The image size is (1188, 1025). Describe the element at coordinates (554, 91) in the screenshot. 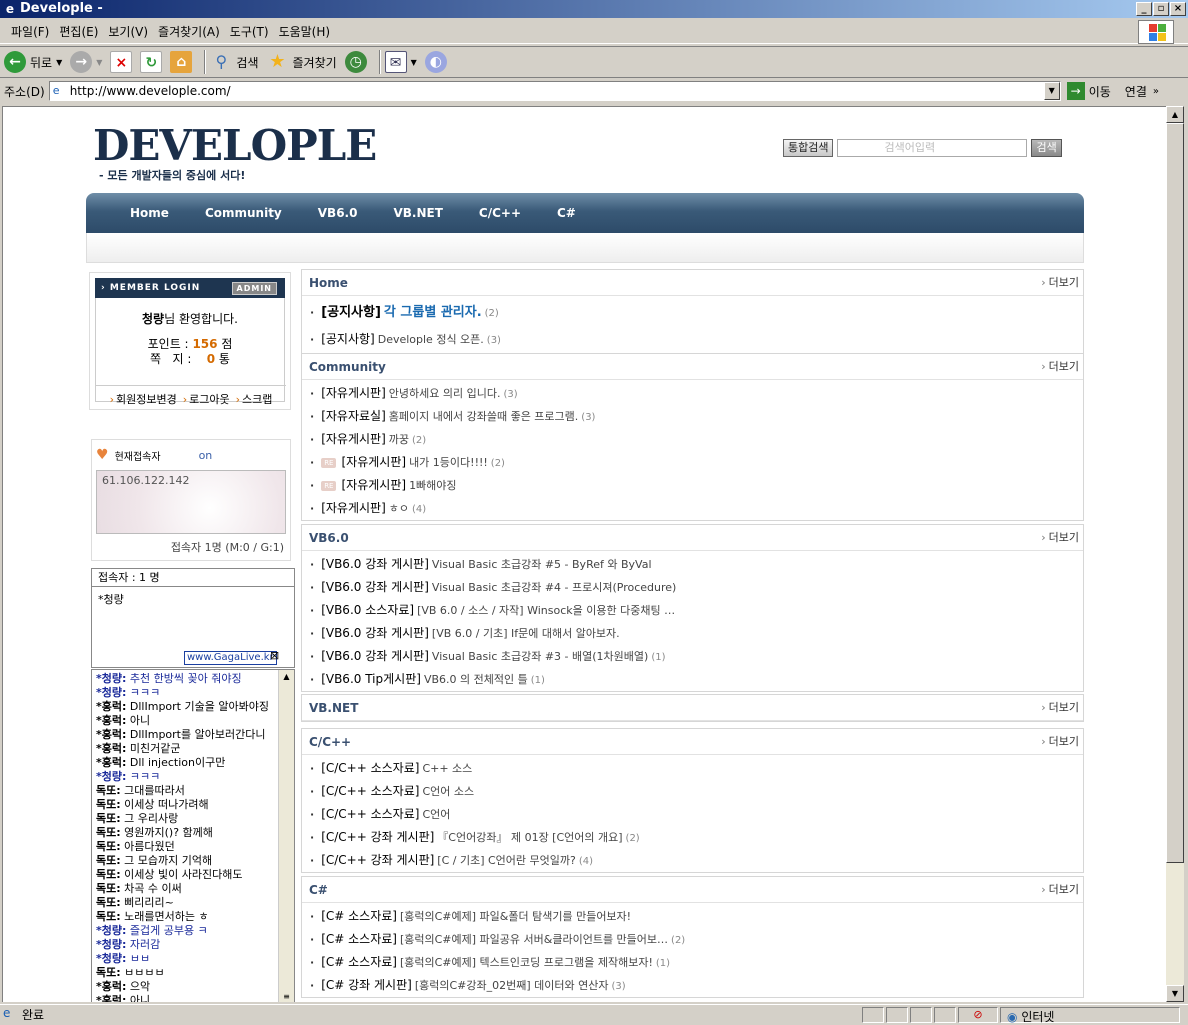

I see `address-input: e http://www.develople.com/ ▼` at that location.